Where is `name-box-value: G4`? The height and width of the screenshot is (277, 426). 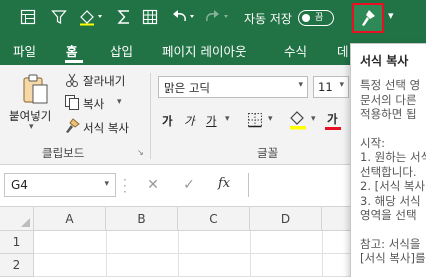 name-box-value: G4 is located at coordinates (19, 185).